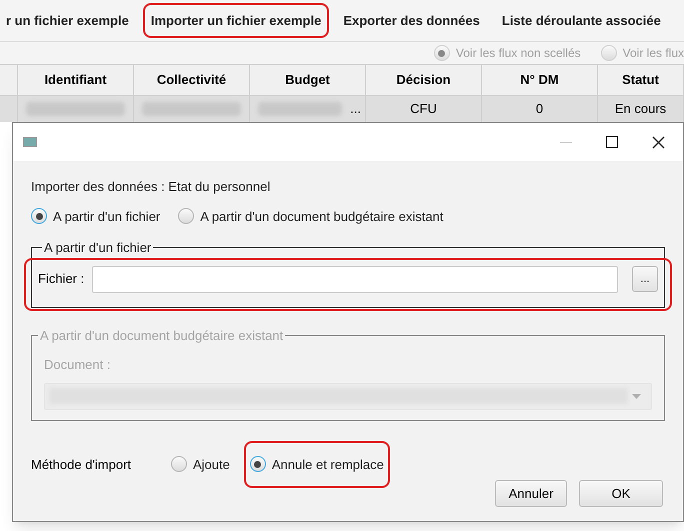  Describe the element at coordinates (308, 80) in the screenshot. I see `column-header: Budget` at that location.